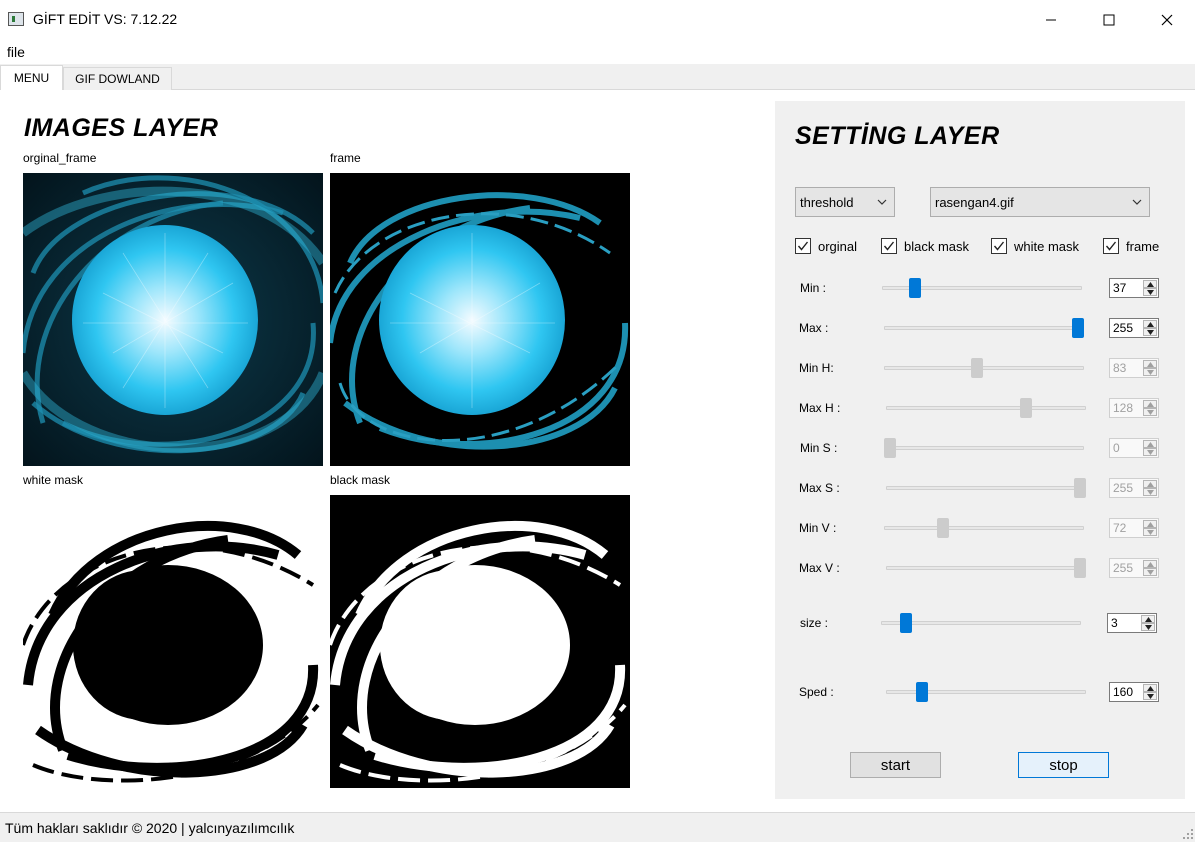  Describe the element at coordinates (1120, 528) in the screenshot. I see `spinbox-value: 72` at that location.